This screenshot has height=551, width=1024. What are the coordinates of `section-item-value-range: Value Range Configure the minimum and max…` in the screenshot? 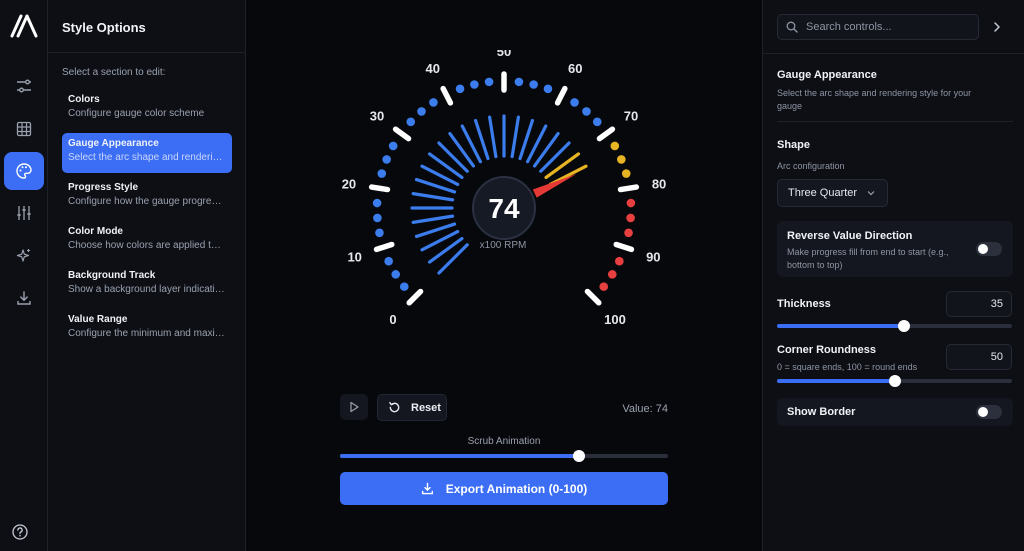 It's located at (147, 329).